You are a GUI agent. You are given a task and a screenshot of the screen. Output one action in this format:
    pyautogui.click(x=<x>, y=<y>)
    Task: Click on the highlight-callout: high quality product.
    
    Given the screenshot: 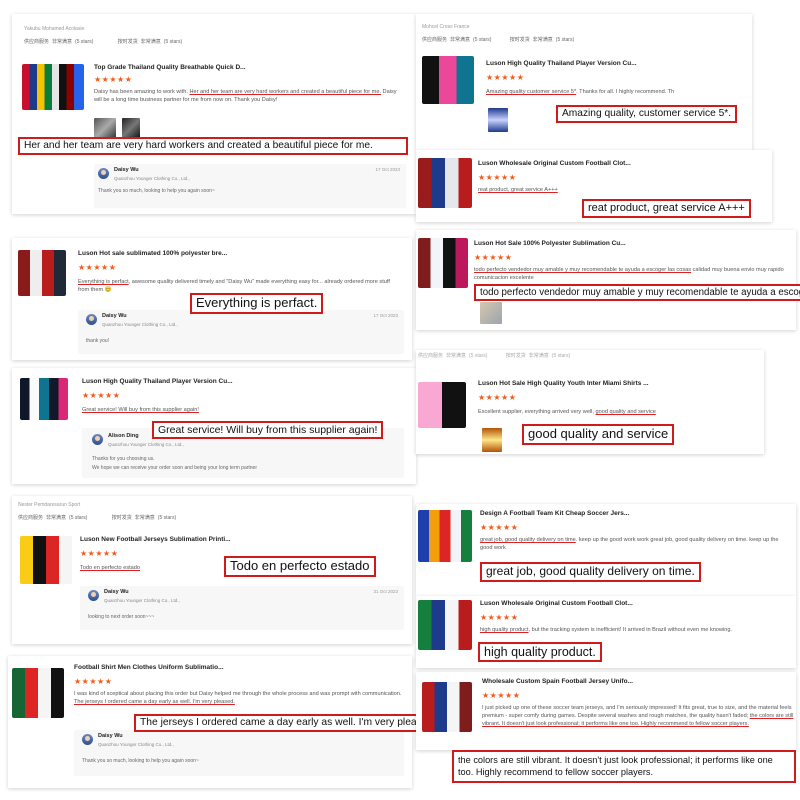 What is the action you would take?
    pyautogui.click(x=540, y=652)
    